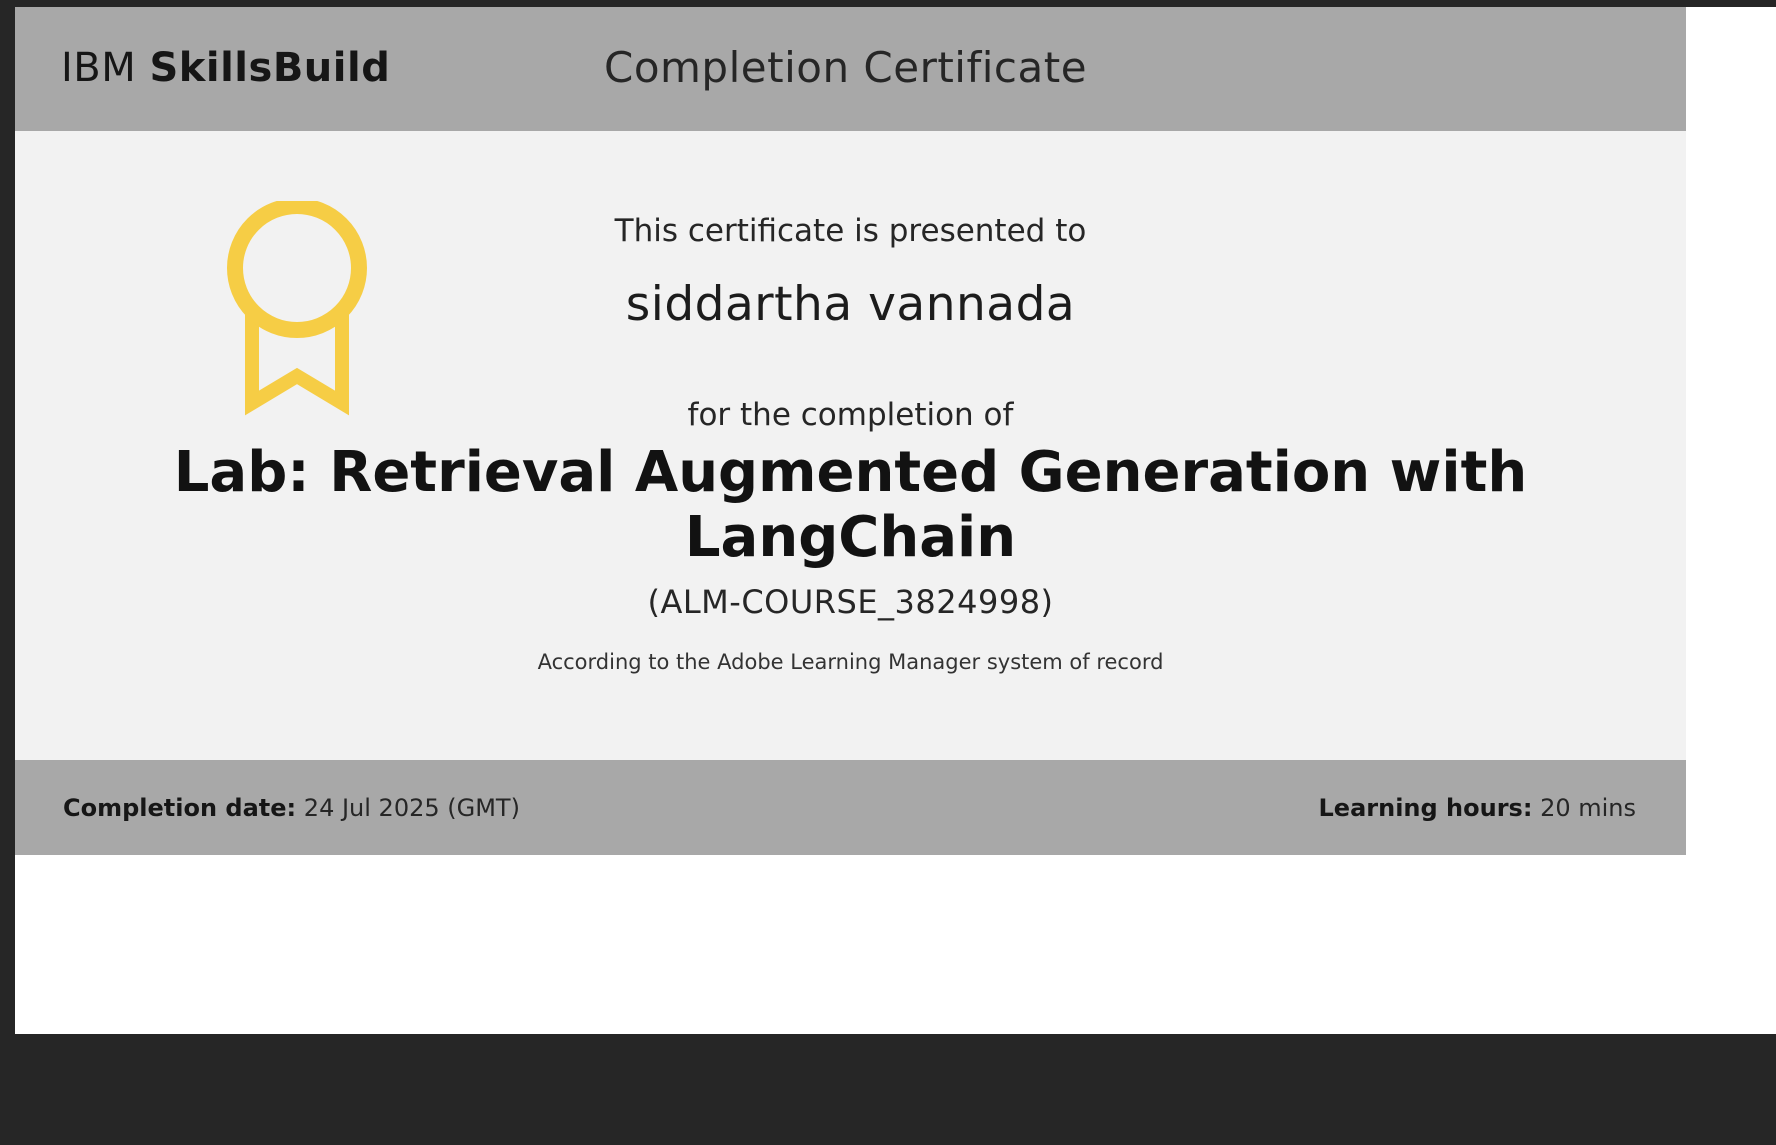  I want to click on brand-logo: IBM SkillsBuild, so click(225, 68).